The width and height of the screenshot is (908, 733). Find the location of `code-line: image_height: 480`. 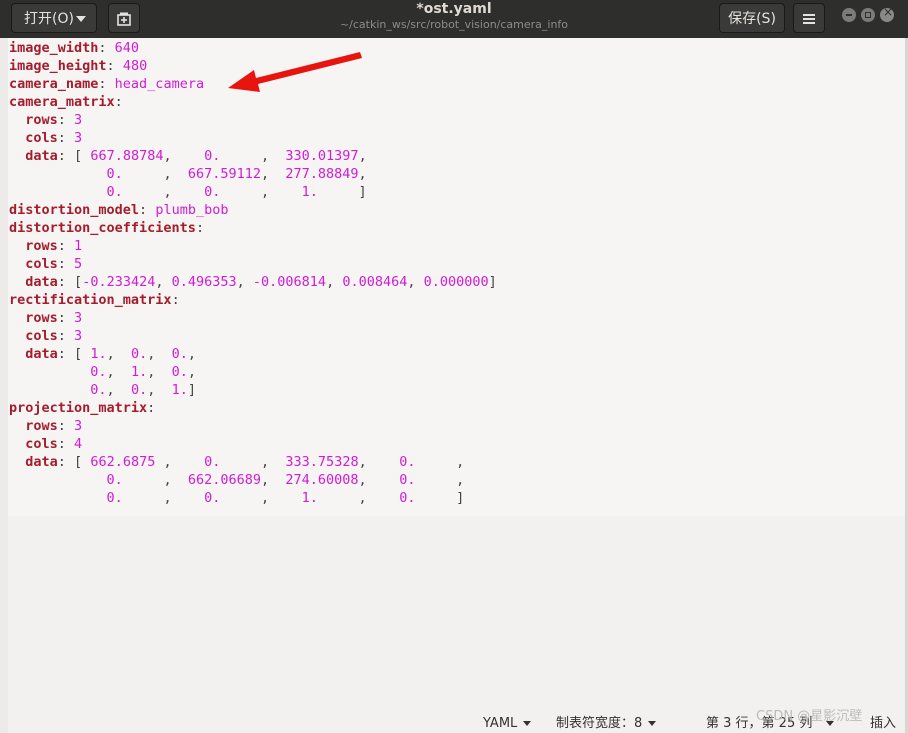

code-line: image_height: 480 is located at coordinates (78, 66).